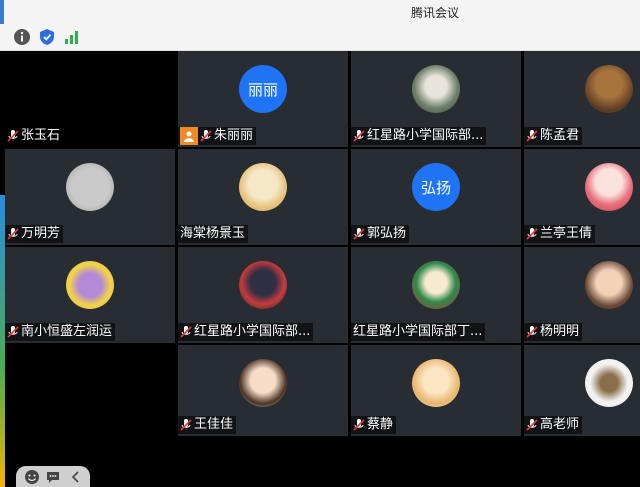 The width and height of the screenshot is (640, 487). I want to click on emoji-icon, so click(32, 477).